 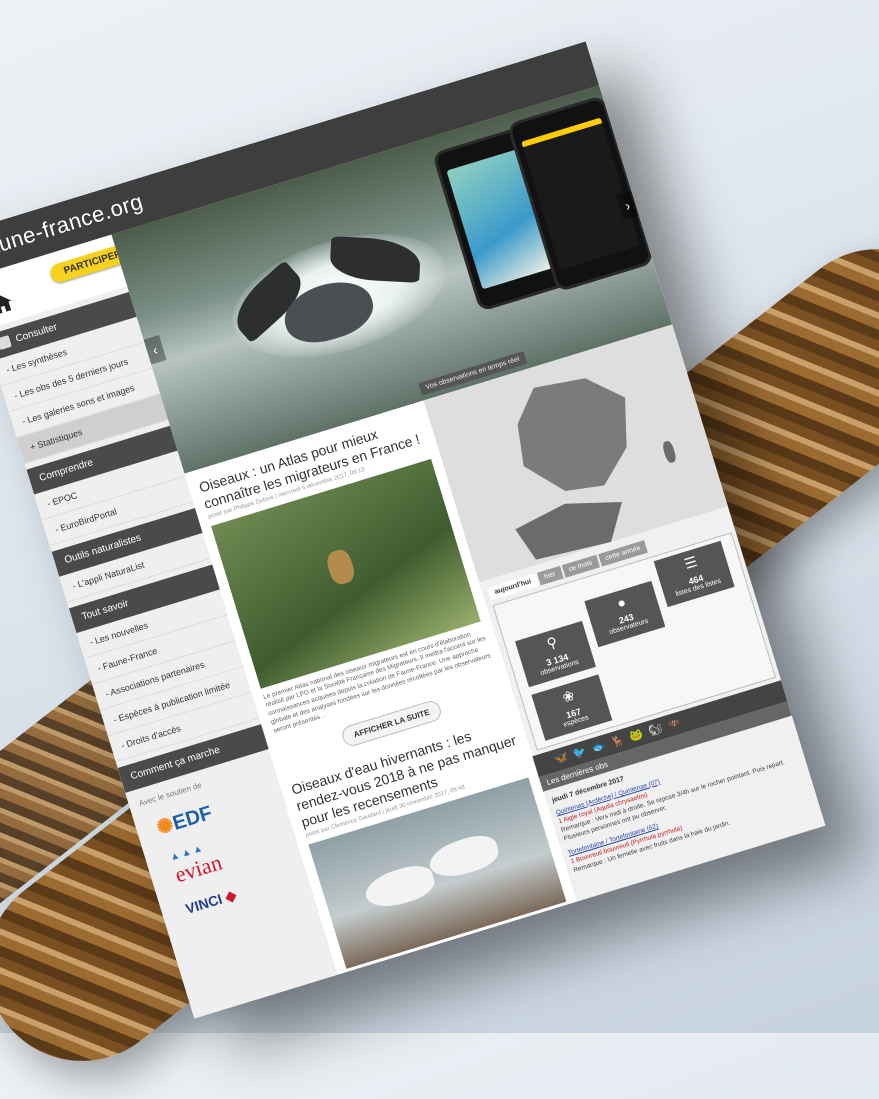 I want to click on stat-species: ❀ 167 espèces, so click(x=572, y=707).